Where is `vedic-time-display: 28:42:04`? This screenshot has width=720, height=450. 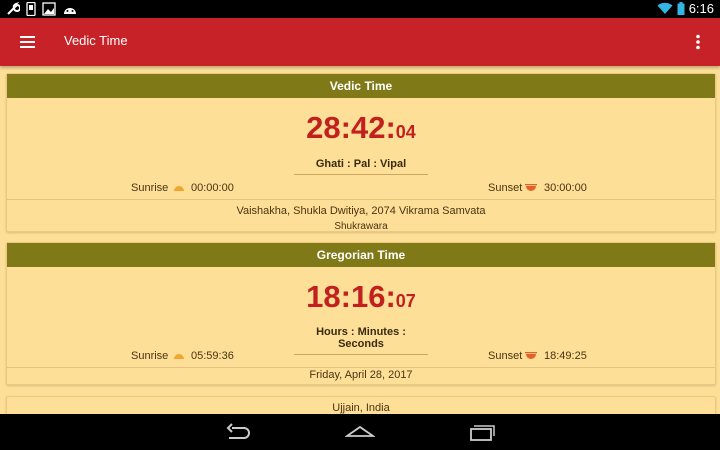
vedic-time-display: 28:42:04 is located at coordinates (361, 128).